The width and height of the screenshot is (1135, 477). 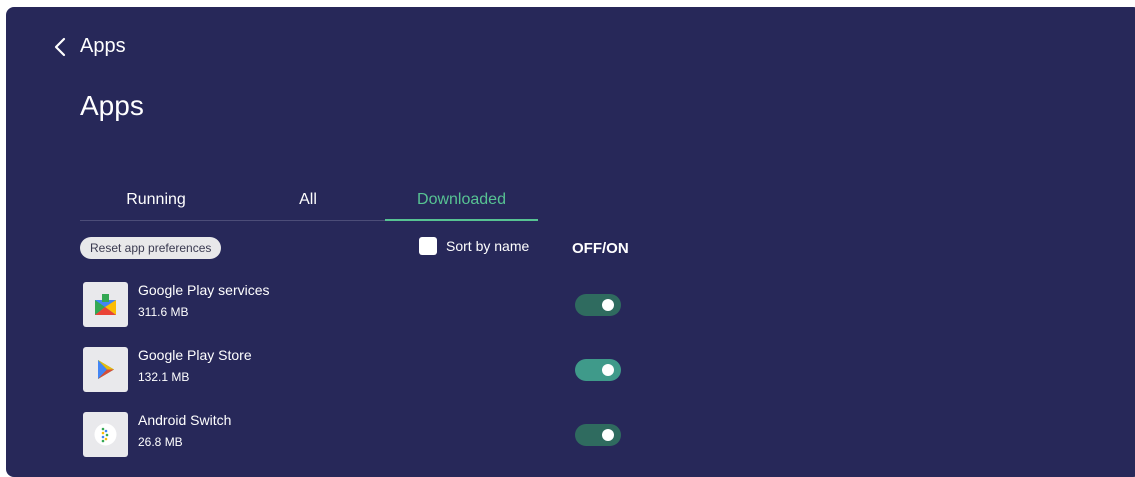 What do you see at coordinates (488, 246) in the screenshot?
I see `sort-by-name-label: Sort by name` at bounding box center [488, 246].